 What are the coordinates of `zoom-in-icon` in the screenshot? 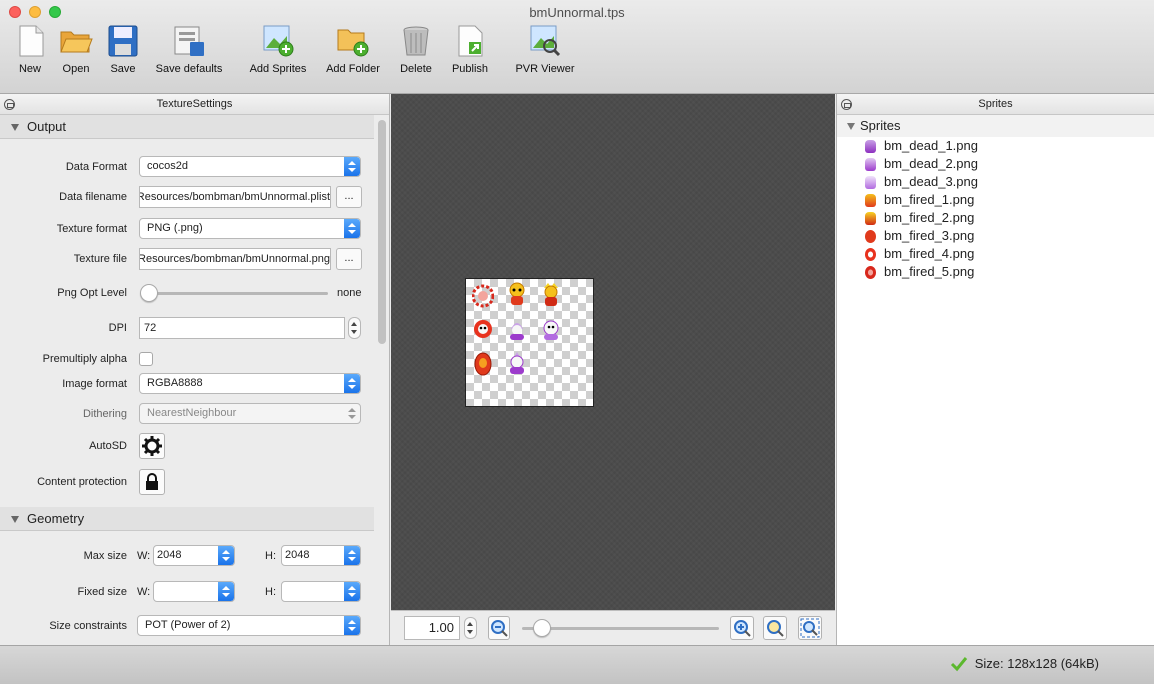 It's located at (742, 628).